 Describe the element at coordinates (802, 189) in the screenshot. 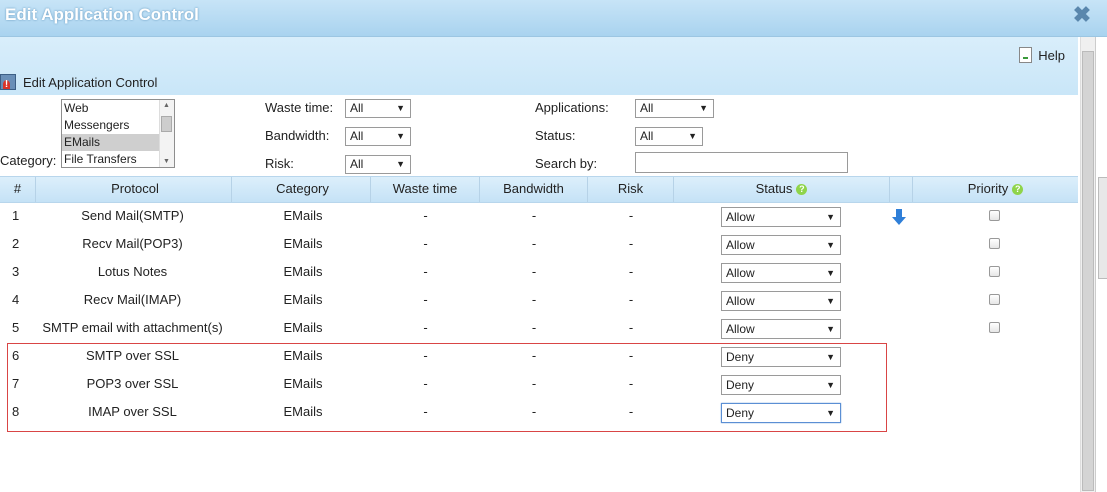

I see `status-help-icon: ?` at that location.